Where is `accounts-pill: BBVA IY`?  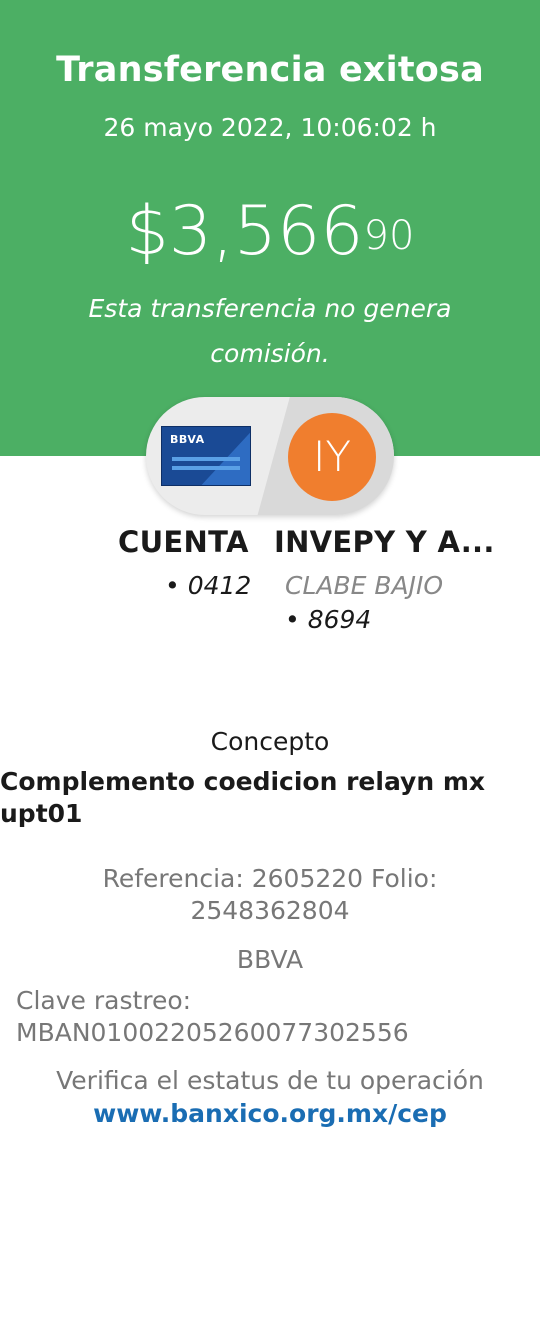 accounts-pill: BBVA IY is located at coordinates (270, 456).